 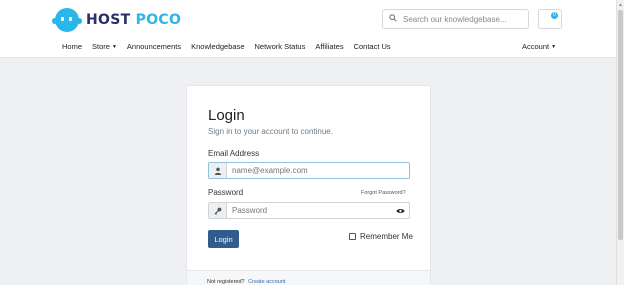 What do you see at coordinates (318, 170) in the screenshot?
I see `email-input` at bounding box center [318, 170].